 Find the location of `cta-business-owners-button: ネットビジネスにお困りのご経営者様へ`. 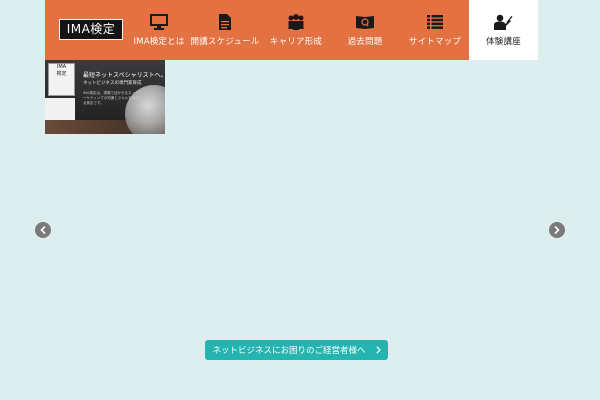

cta-business-owners-button: ネットビジネスにお困りのご経営者様へ is located at coordinates (296, 350).